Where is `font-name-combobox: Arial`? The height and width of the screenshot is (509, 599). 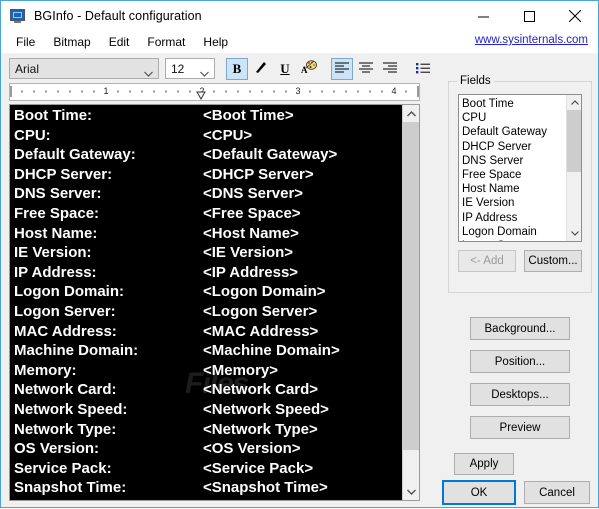
font-name-combobox: Arial is located at coordinates (84, 68).